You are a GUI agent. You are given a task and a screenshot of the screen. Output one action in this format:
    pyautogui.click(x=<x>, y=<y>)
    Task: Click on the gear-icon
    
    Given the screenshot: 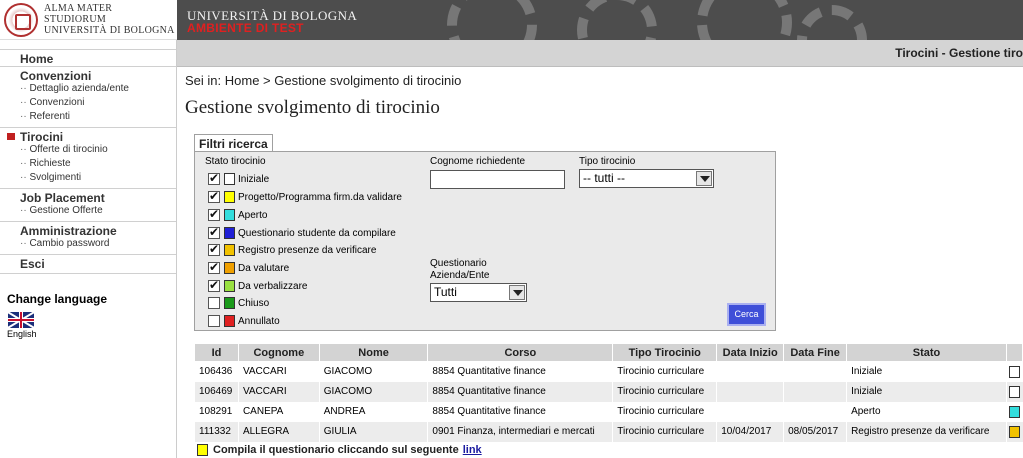 What is the action you would take?
    pyautogui.click(x=617, y=20)
    